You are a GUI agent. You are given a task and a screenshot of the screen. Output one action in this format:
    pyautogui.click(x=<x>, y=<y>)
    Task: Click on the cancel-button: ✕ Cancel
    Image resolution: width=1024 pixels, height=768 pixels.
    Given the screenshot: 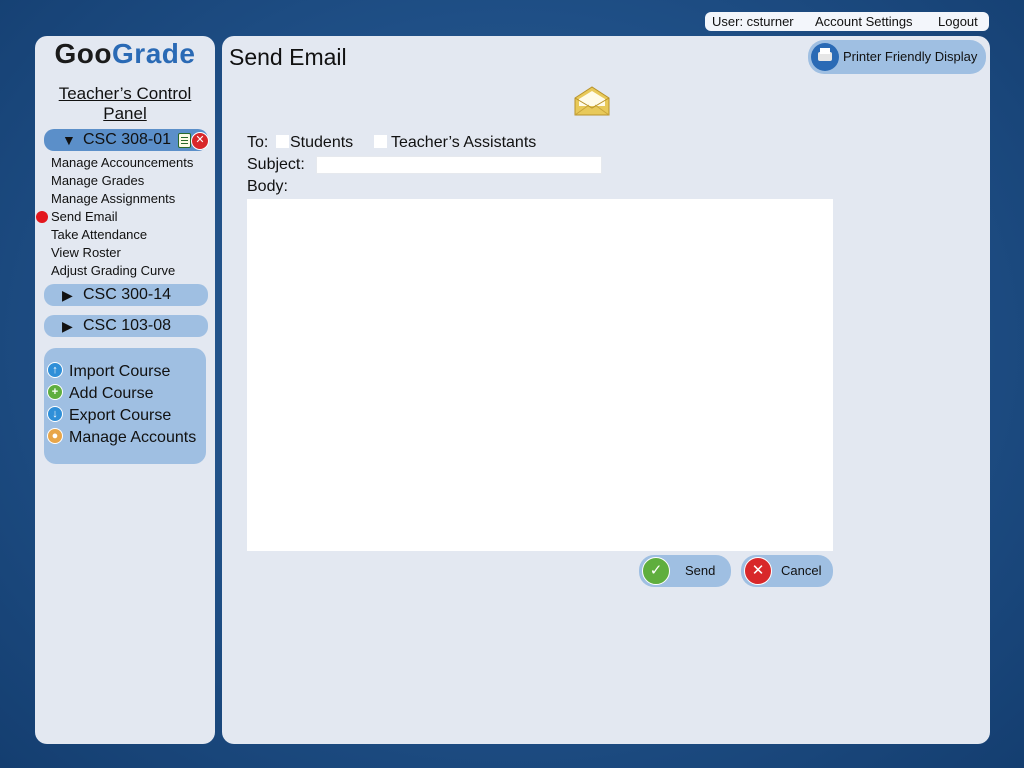 What is the action you would take?
    pyautogui.click(x=787, y=571)
    